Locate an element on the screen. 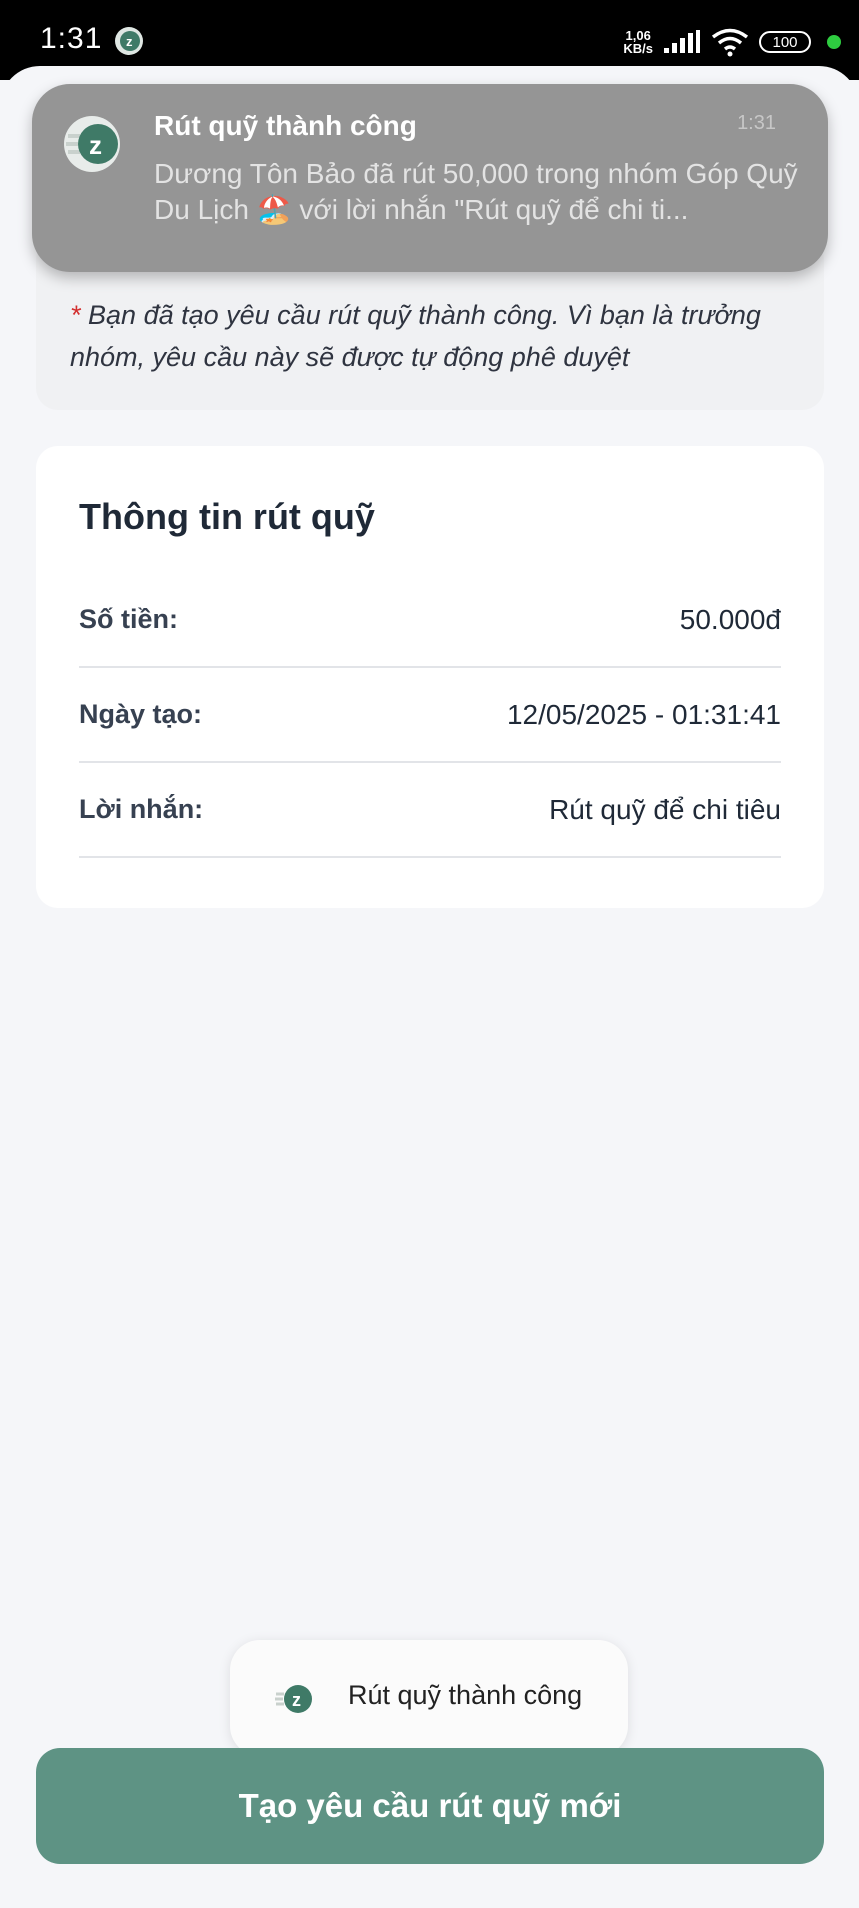  detail-row-created-date: Ngày tạo: 12/05/2025 - 01:31:41 is located at coordinates (430, 715).